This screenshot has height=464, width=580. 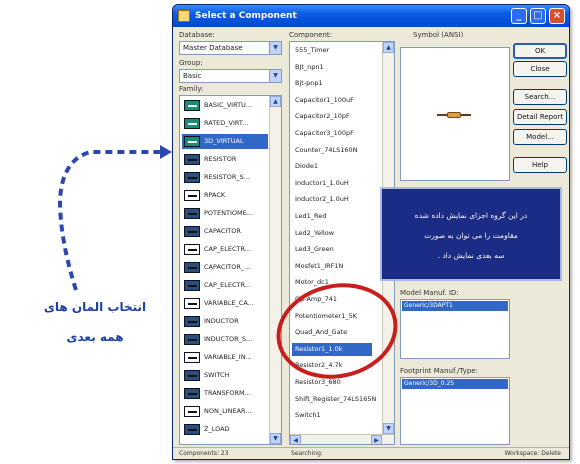 I want to click on switch-icon, so click(x=192, y=375).